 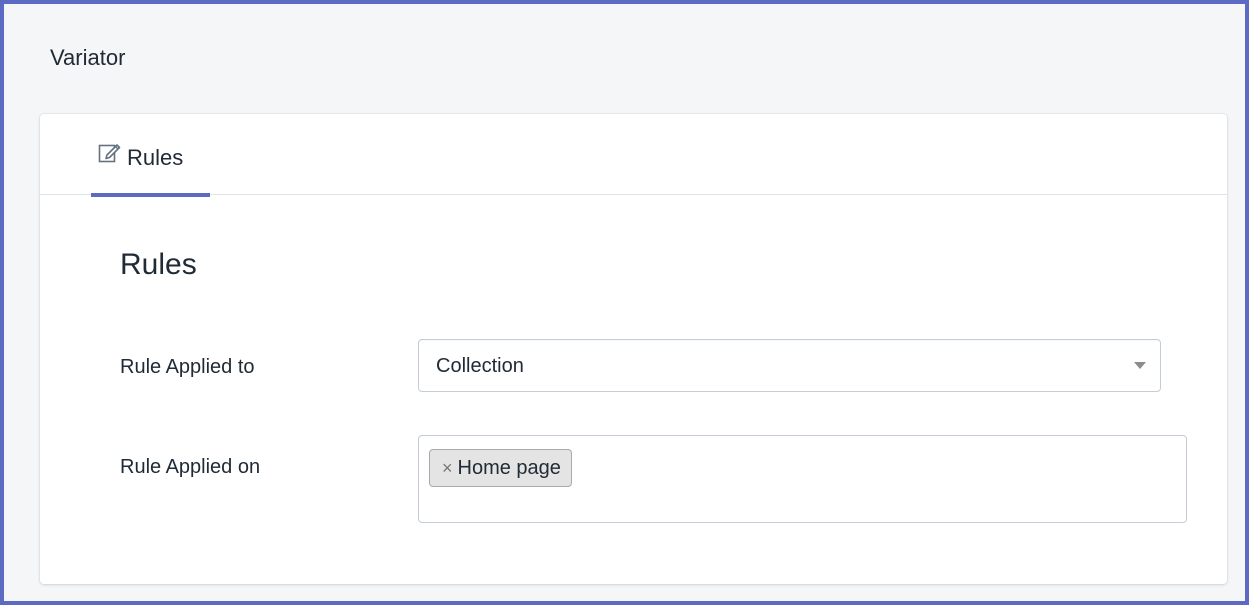 What do you see at coordinates (88, 57) in the screenshot?
I see `app-title: Variator` at bounding box center [88, 57].